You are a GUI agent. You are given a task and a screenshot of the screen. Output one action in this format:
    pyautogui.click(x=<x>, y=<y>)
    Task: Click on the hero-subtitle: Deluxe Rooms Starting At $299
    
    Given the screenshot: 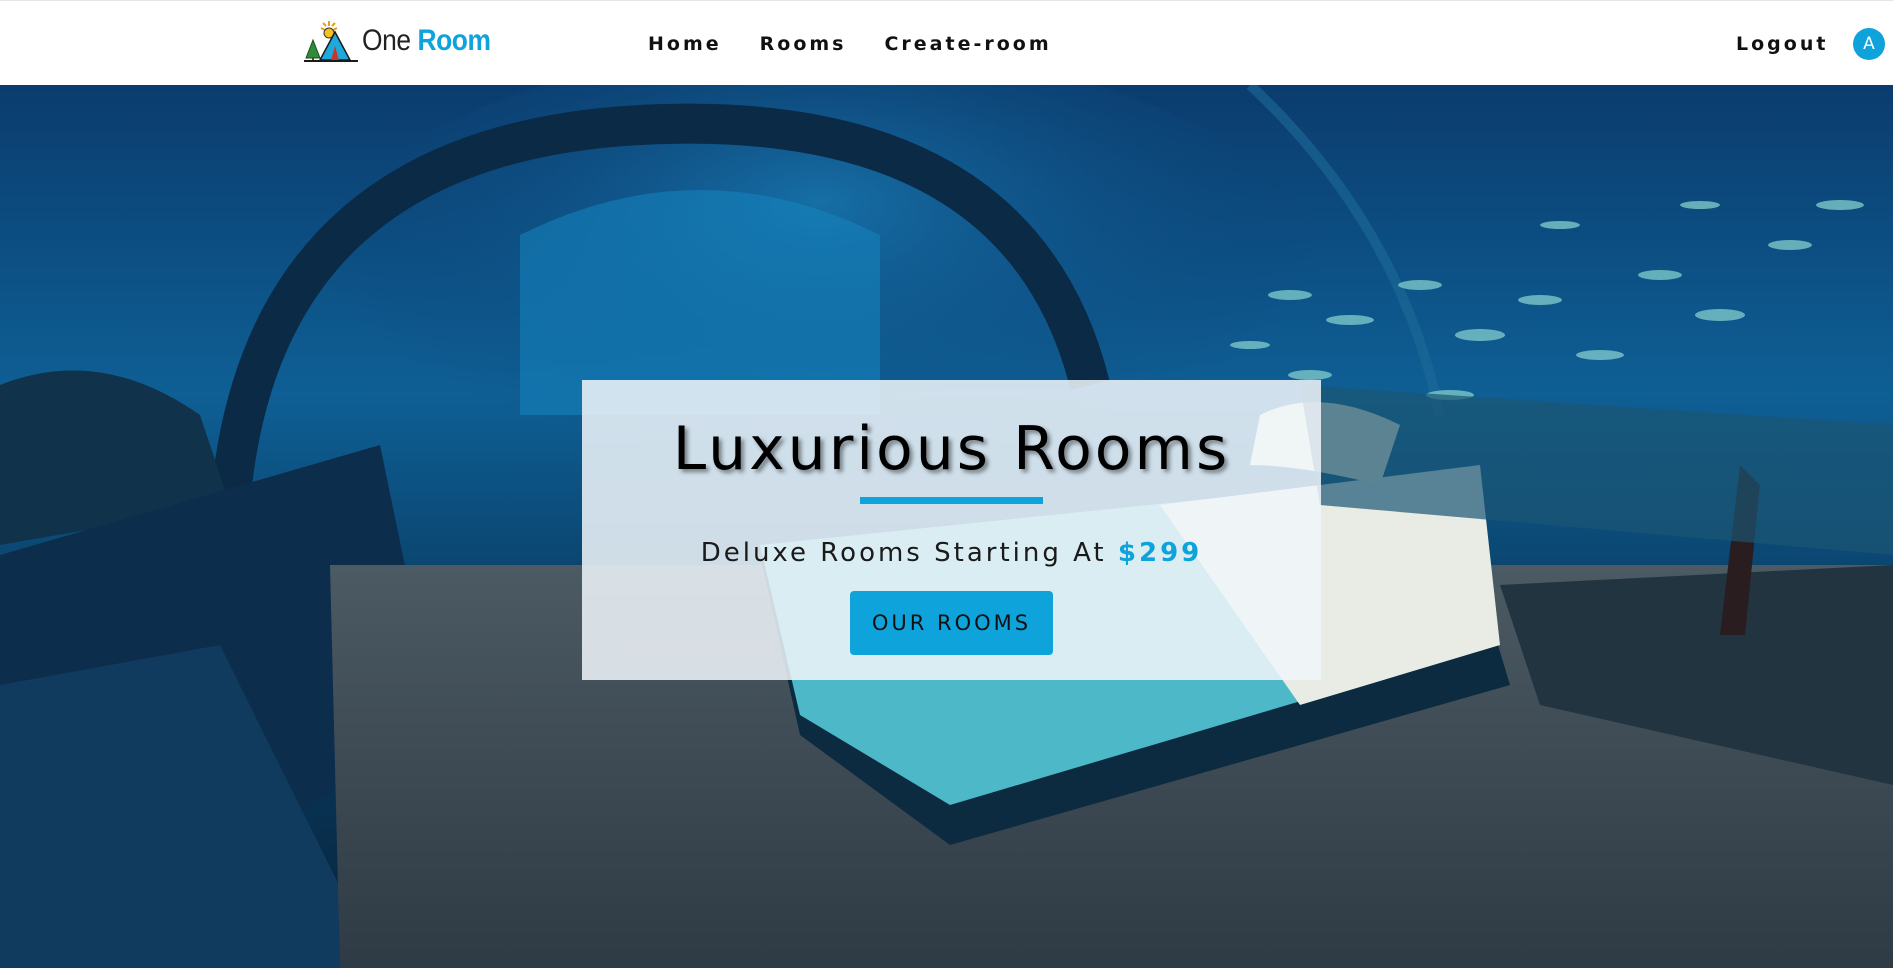 What is the action you would take?
    pyautogui.click(x=951, y=553)
    